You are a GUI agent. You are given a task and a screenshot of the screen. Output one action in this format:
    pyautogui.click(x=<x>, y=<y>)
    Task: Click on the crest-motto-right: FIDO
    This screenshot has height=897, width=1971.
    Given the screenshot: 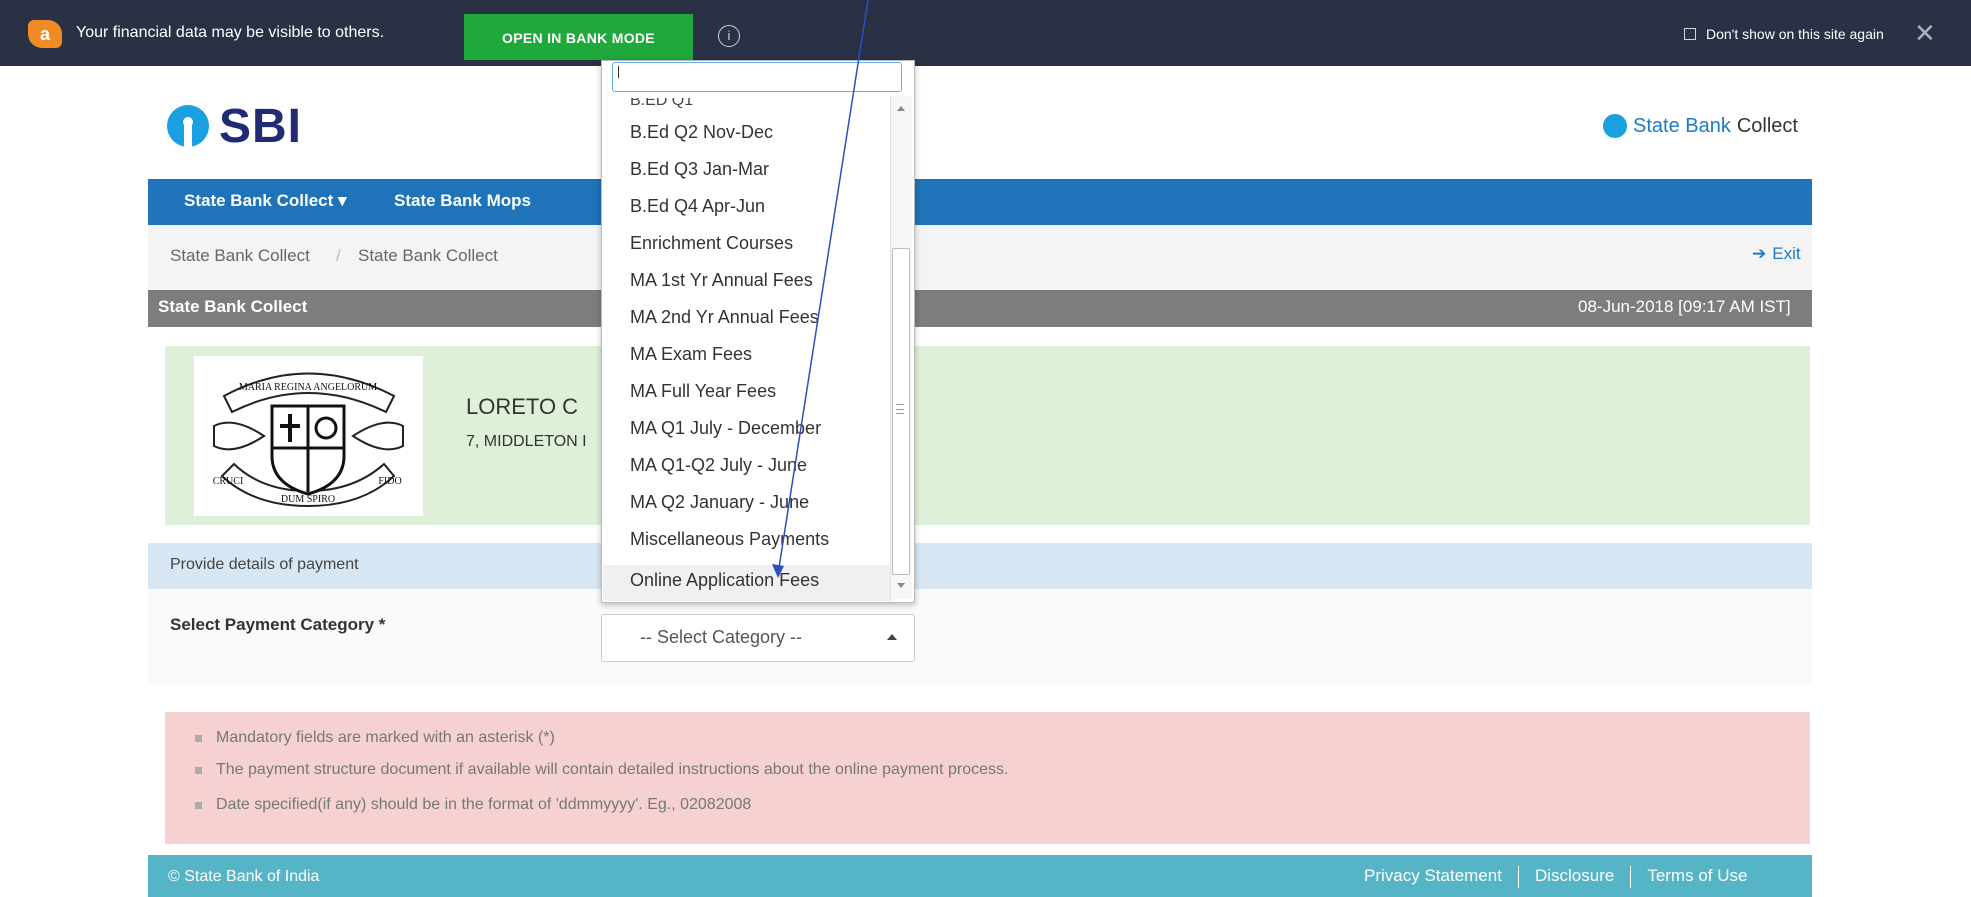 What is the action you would take?
    pyautogui.click(x=389, y=481)
    